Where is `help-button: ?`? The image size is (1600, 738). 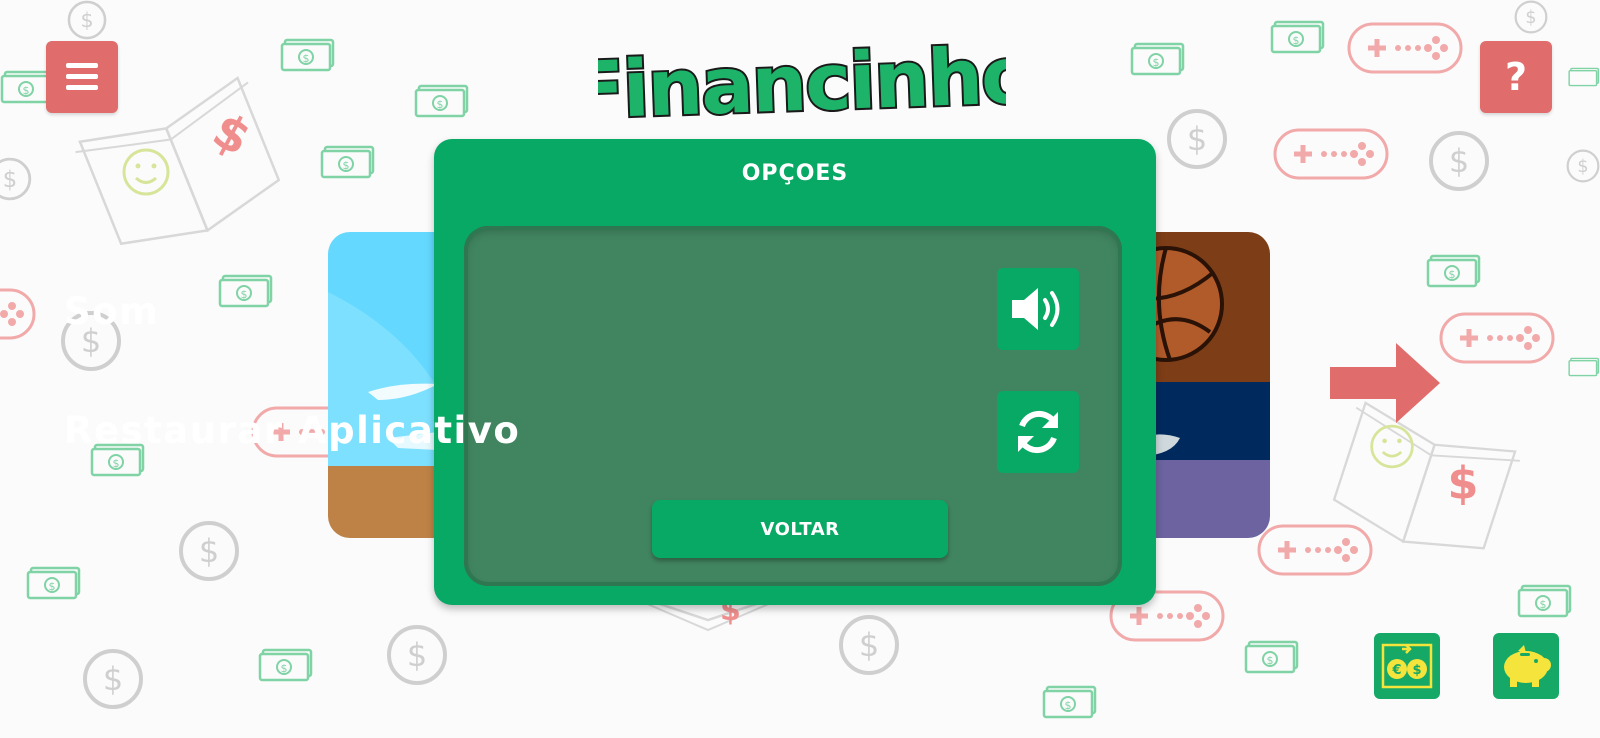
help-button: ? is located at coordinates (1516, 77).